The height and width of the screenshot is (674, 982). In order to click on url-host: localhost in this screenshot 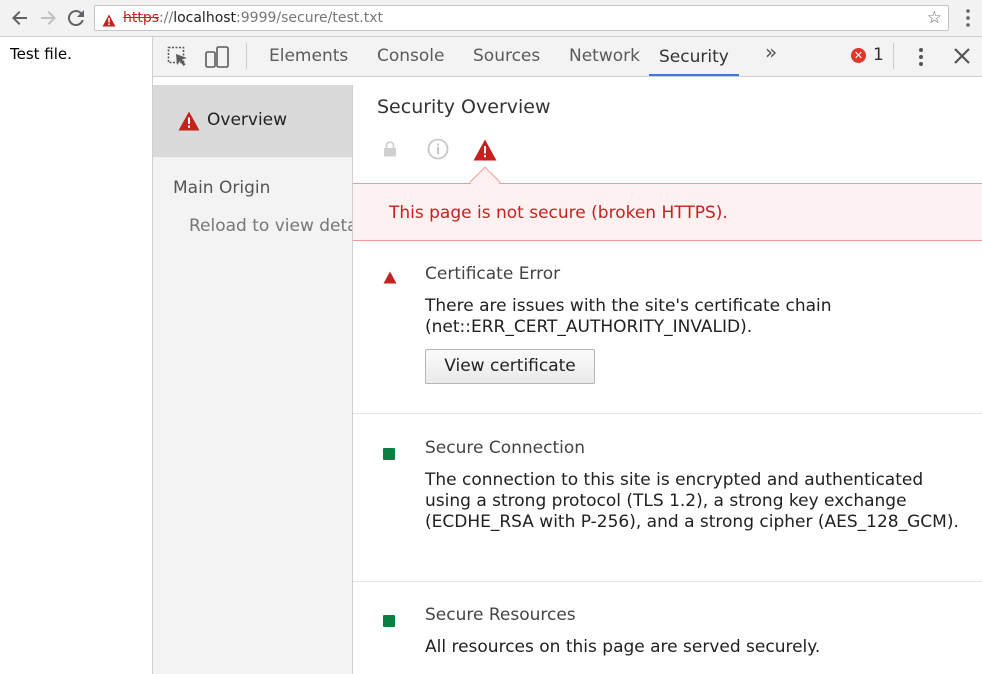, I will do `click(205, 18)`.